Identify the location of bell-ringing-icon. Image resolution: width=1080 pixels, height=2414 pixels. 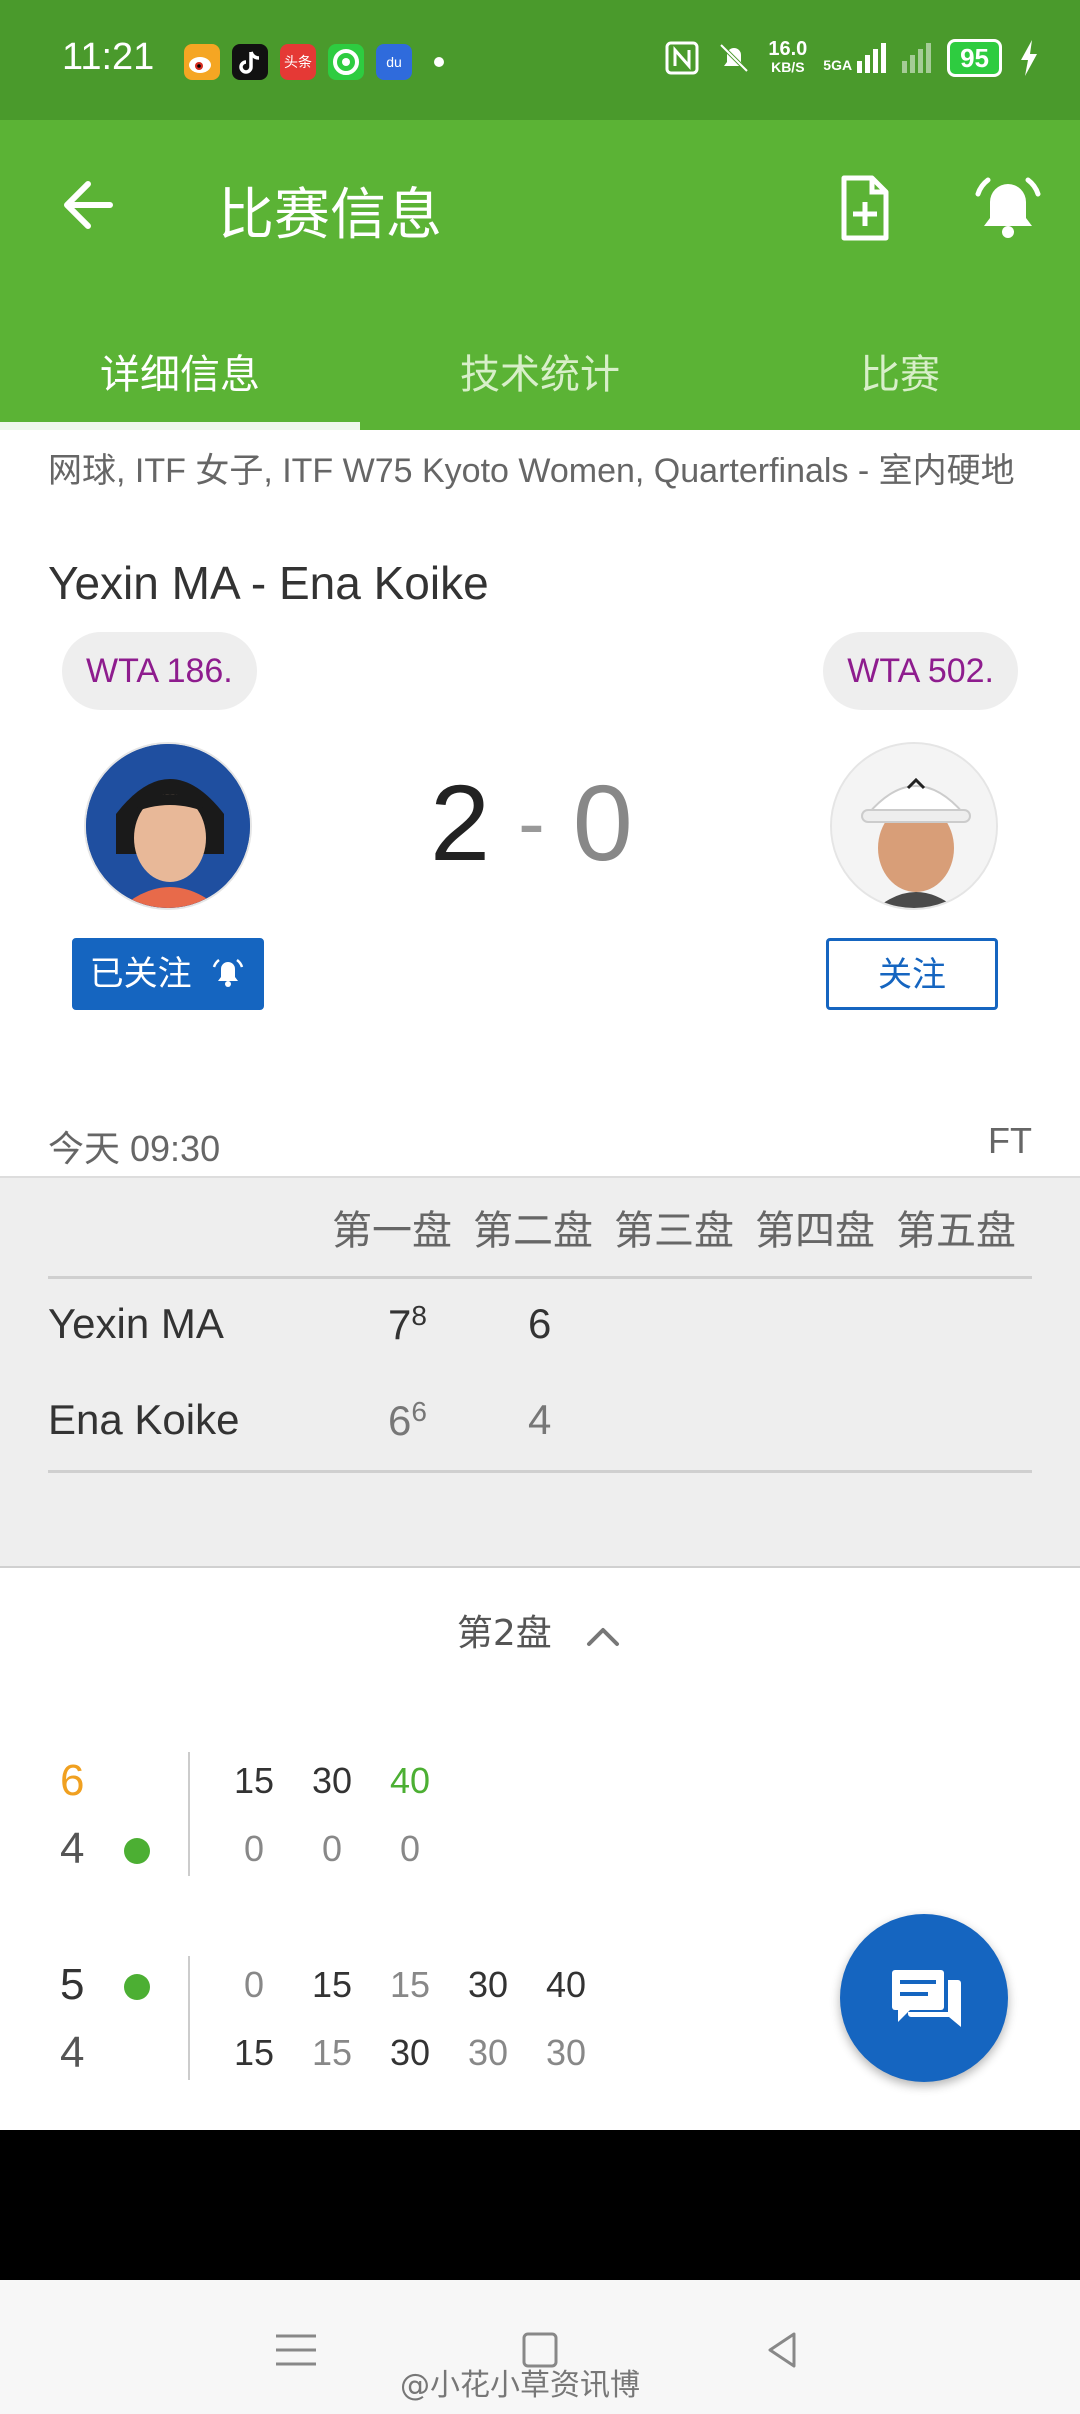
(228, 972).